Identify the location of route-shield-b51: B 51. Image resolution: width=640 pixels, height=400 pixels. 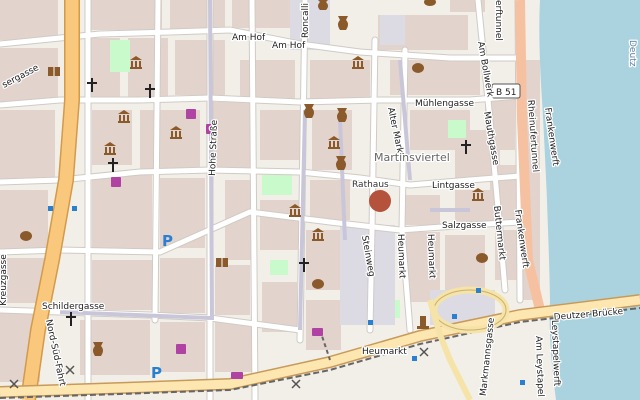
(506, 91).